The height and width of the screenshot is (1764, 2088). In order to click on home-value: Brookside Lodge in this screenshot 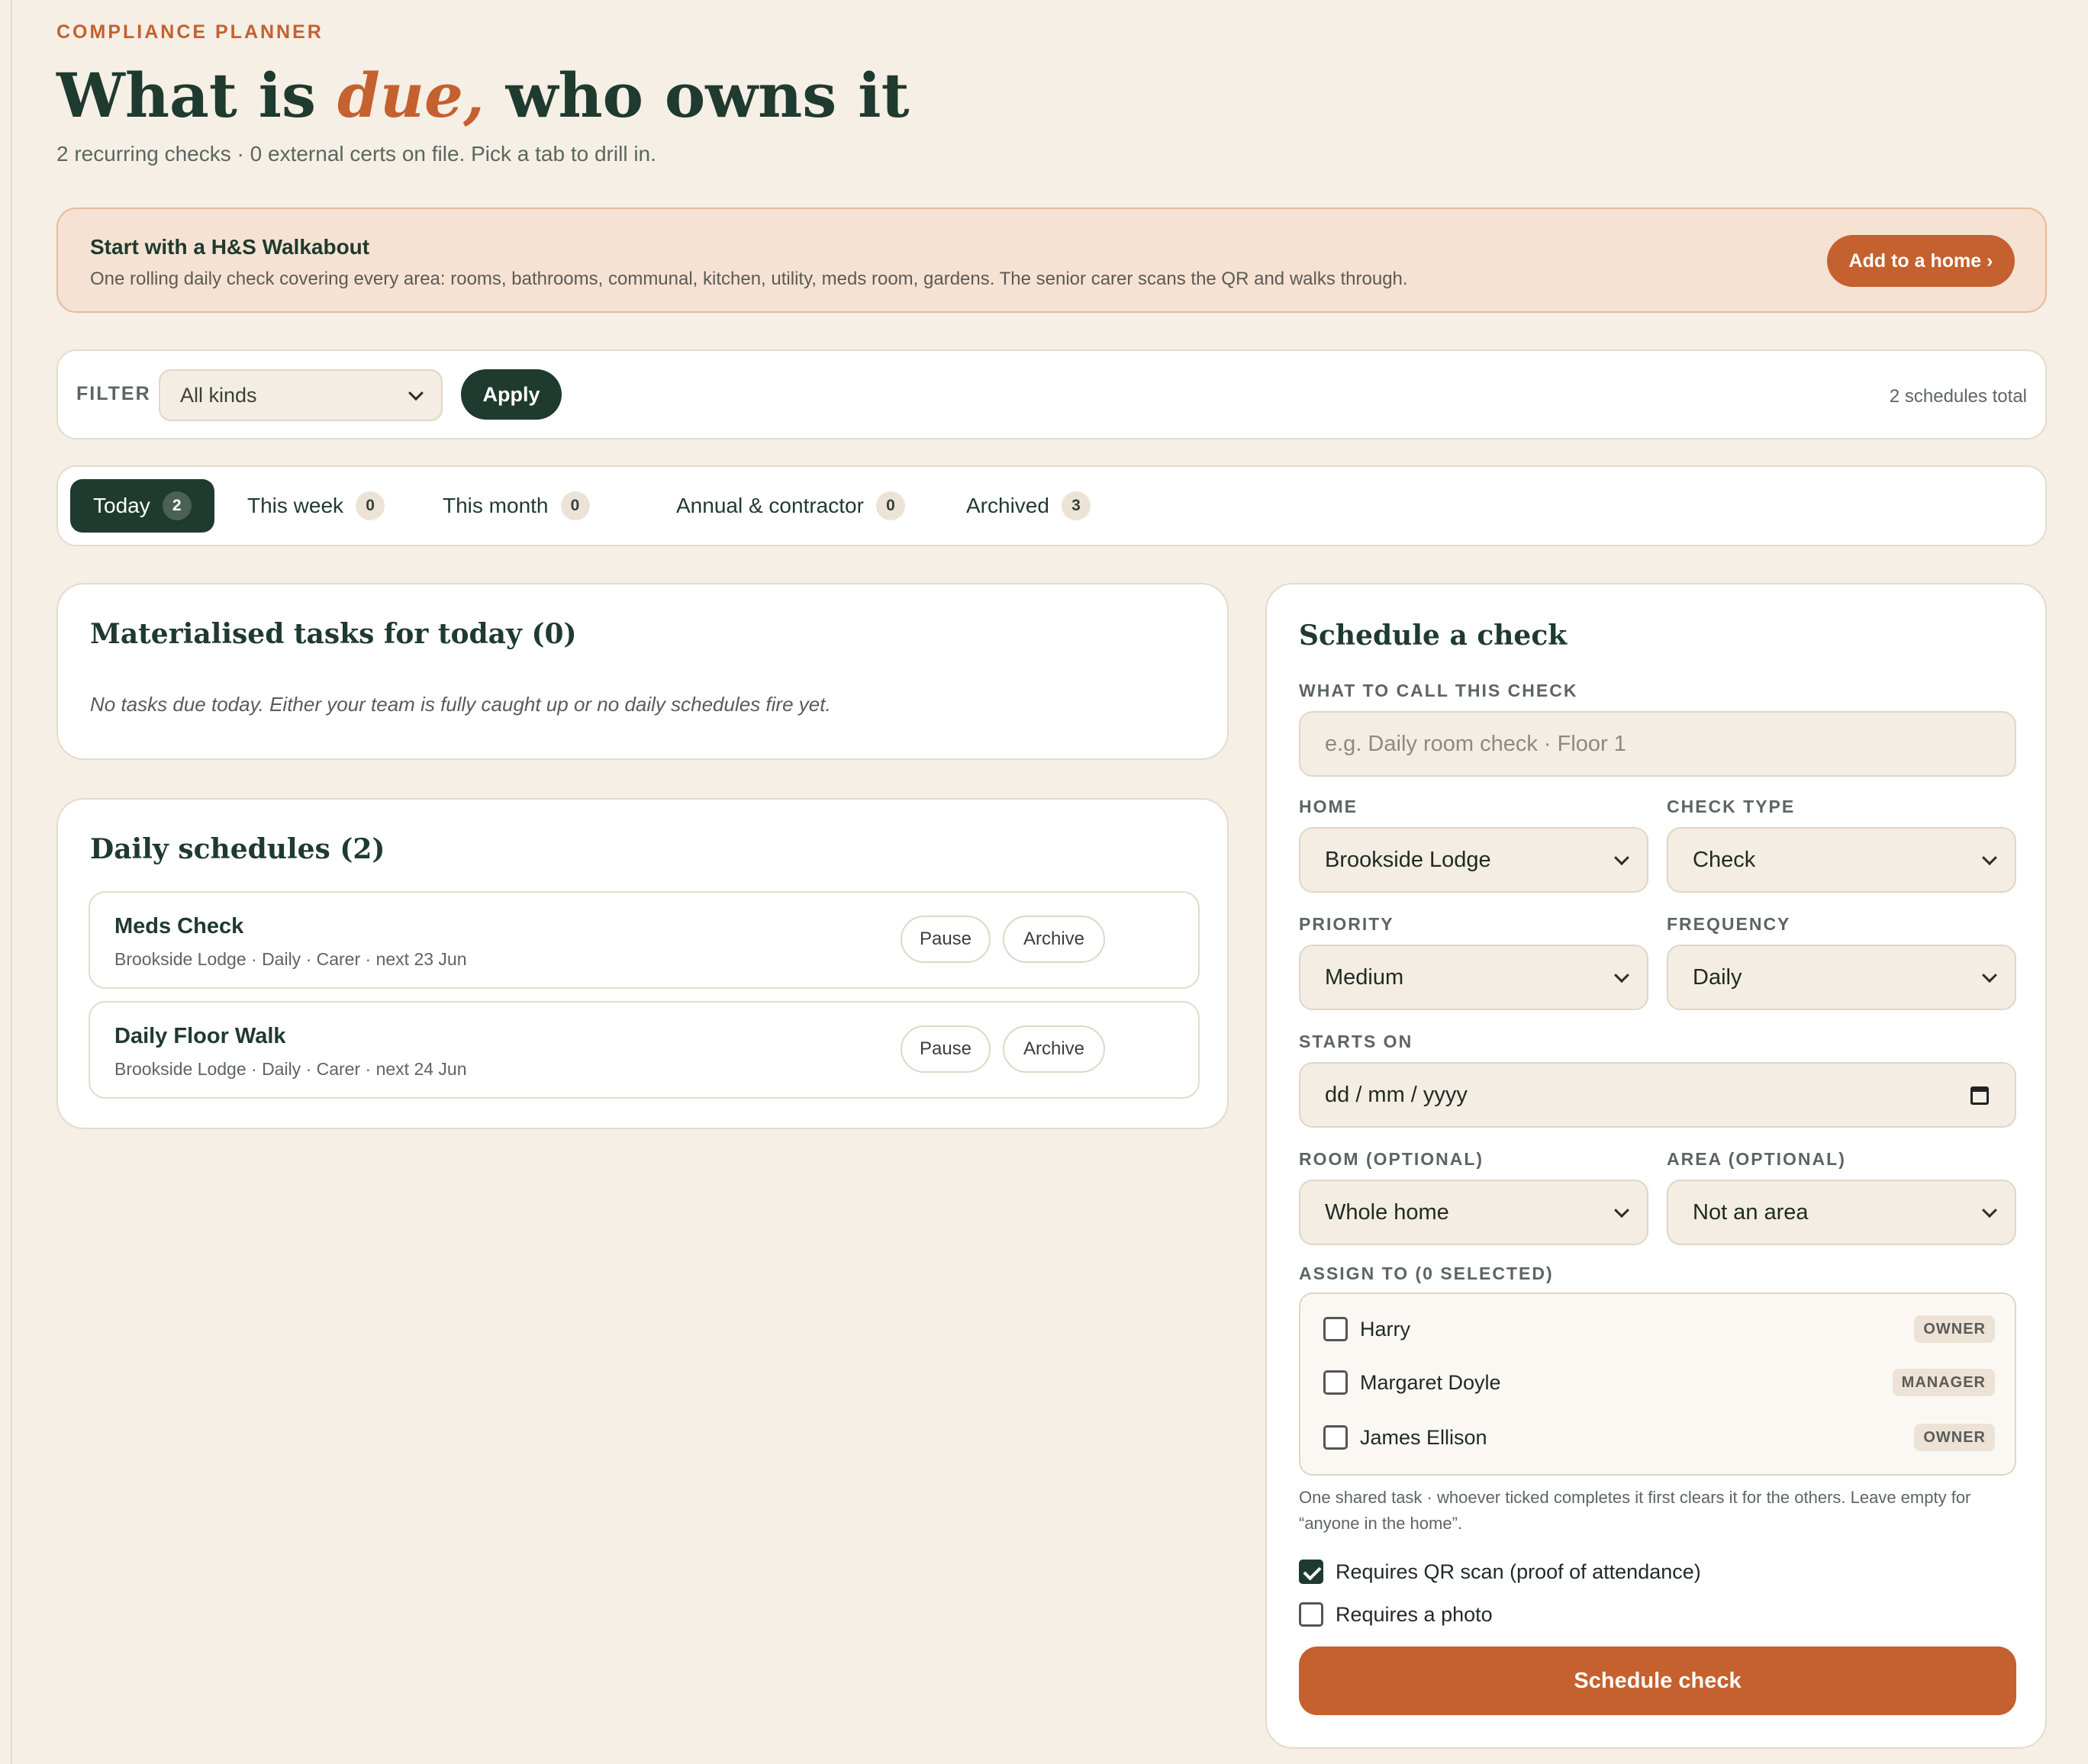, I will do `click(1408, 859)`.